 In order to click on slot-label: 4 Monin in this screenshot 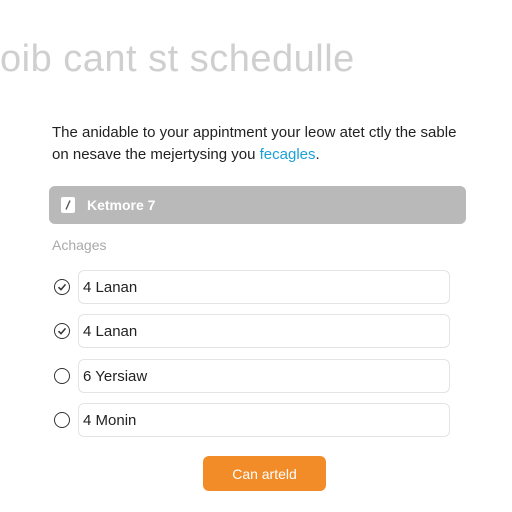, I will do `click(264, 420)`.